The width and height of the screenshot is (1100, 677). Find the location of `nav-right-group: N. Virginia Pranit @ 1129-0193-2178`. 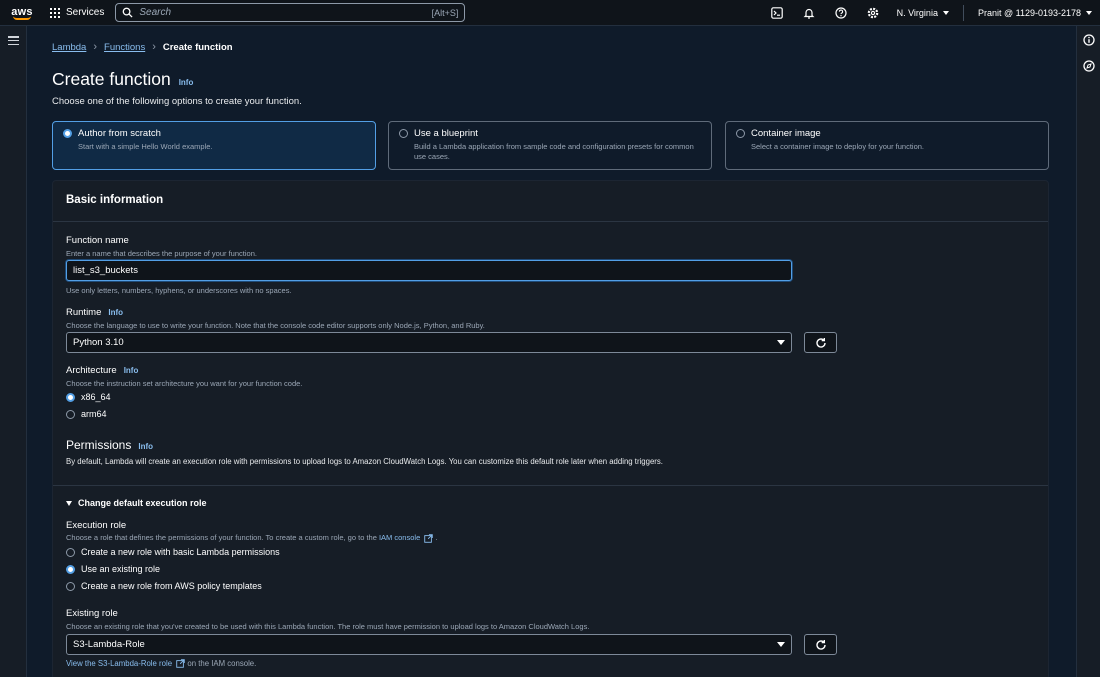

nav-right-group: N. Virginia Pranit @ 1129-0193-2178 is located at coordinates (930, 13).